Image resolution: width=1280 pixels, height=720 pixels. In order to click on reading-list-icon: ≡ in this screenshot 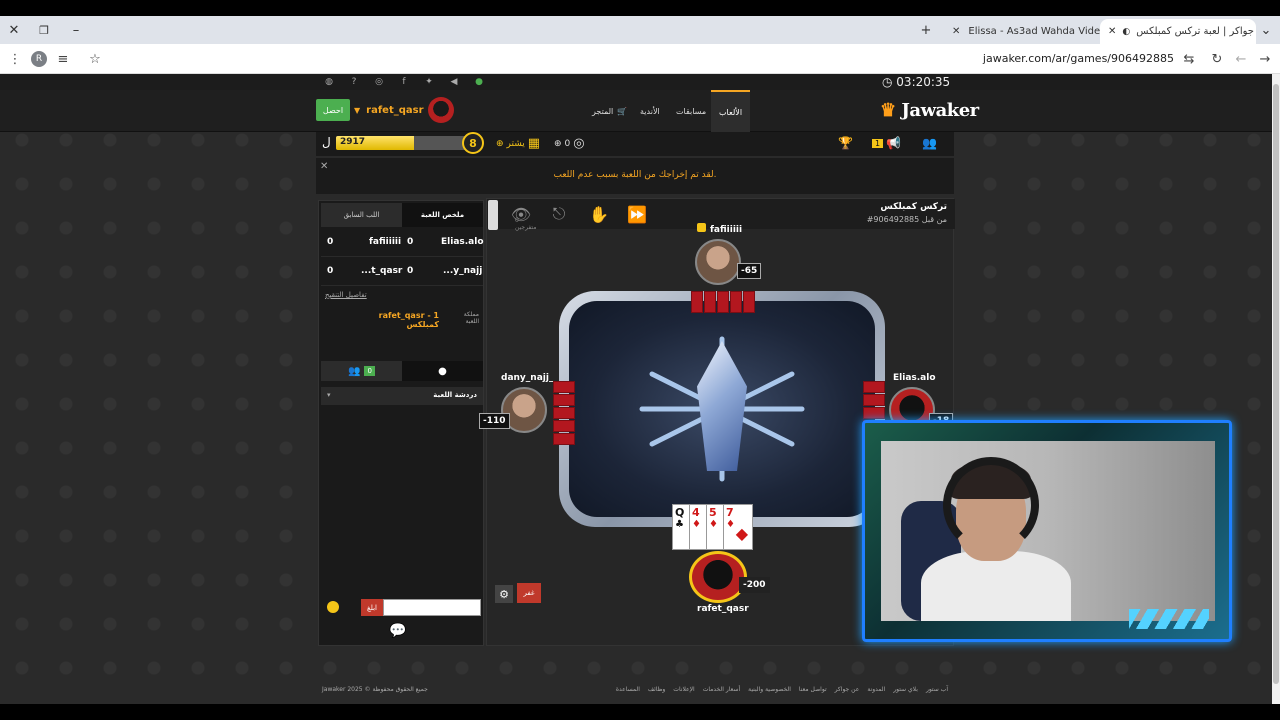, I will do `click(63, 59)`.